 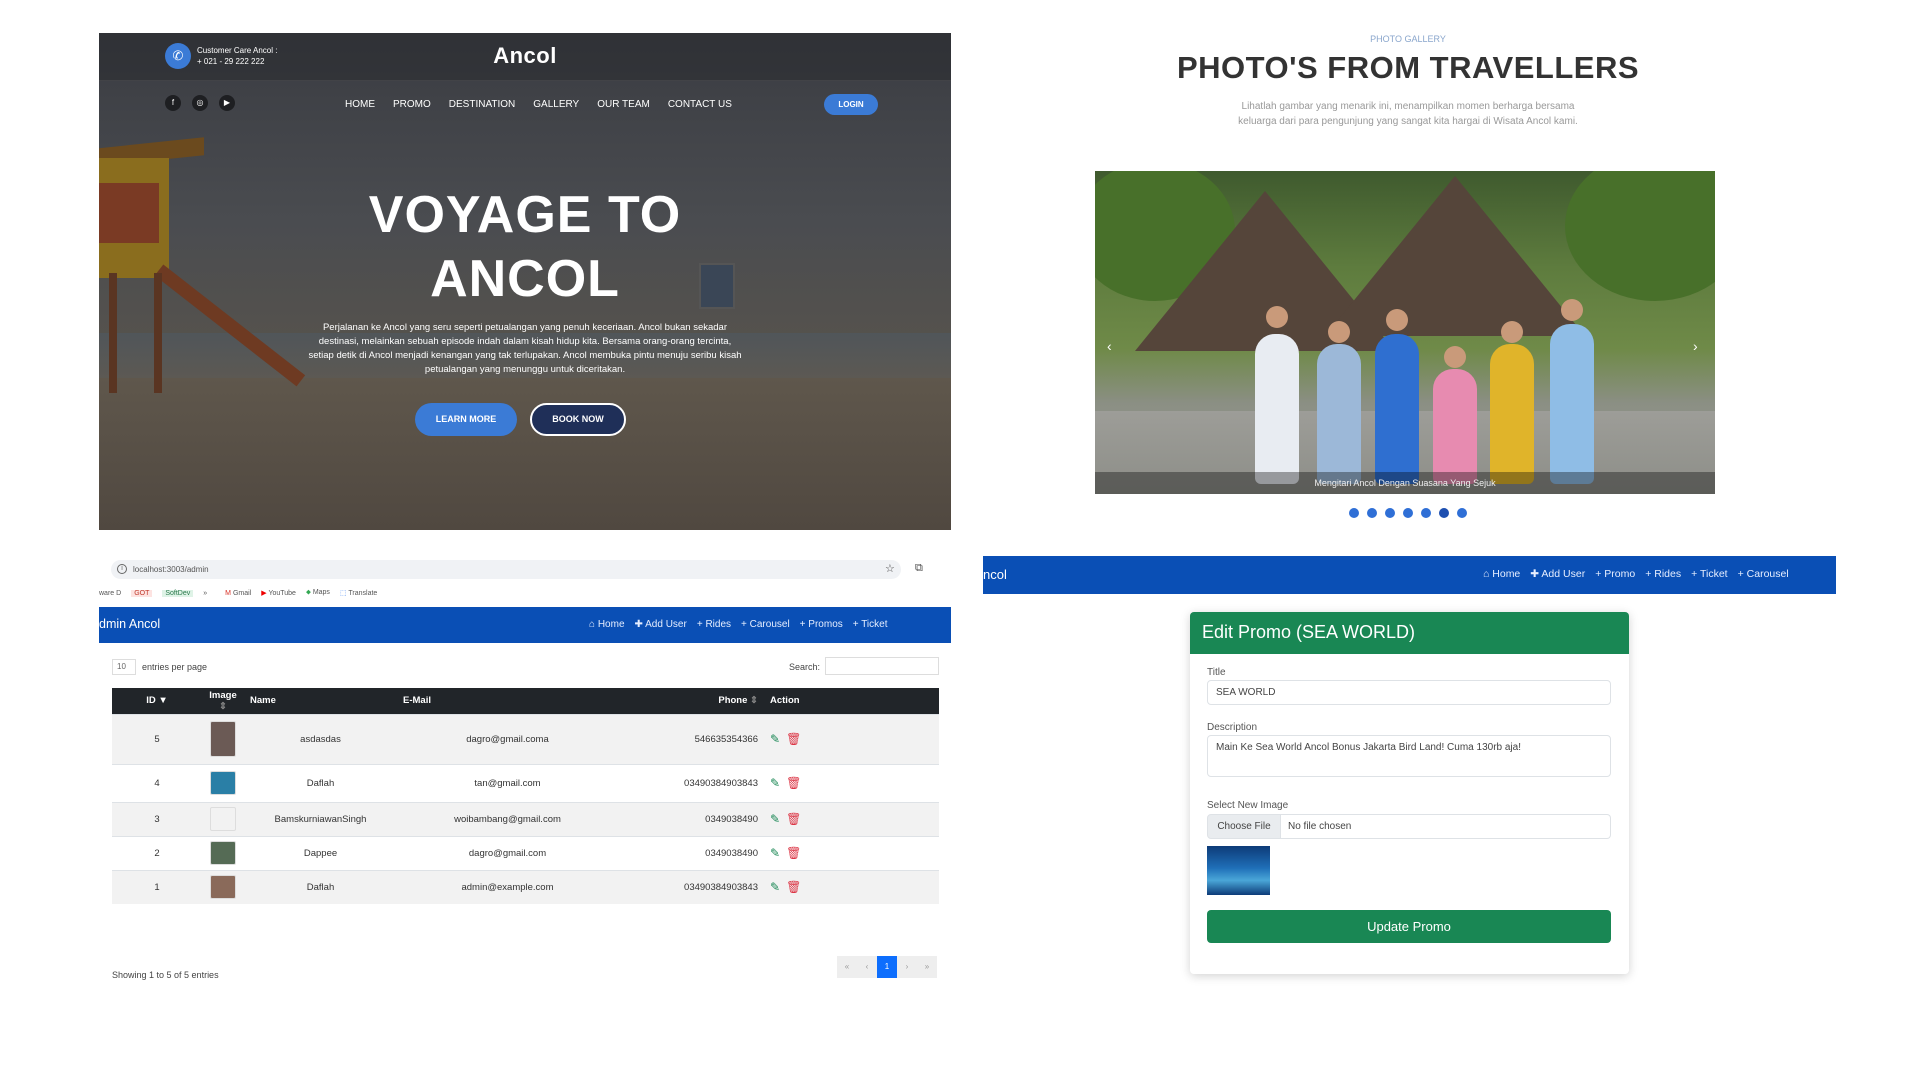 I want to click on cell-name: Daflah, so click(x=320, y=782).